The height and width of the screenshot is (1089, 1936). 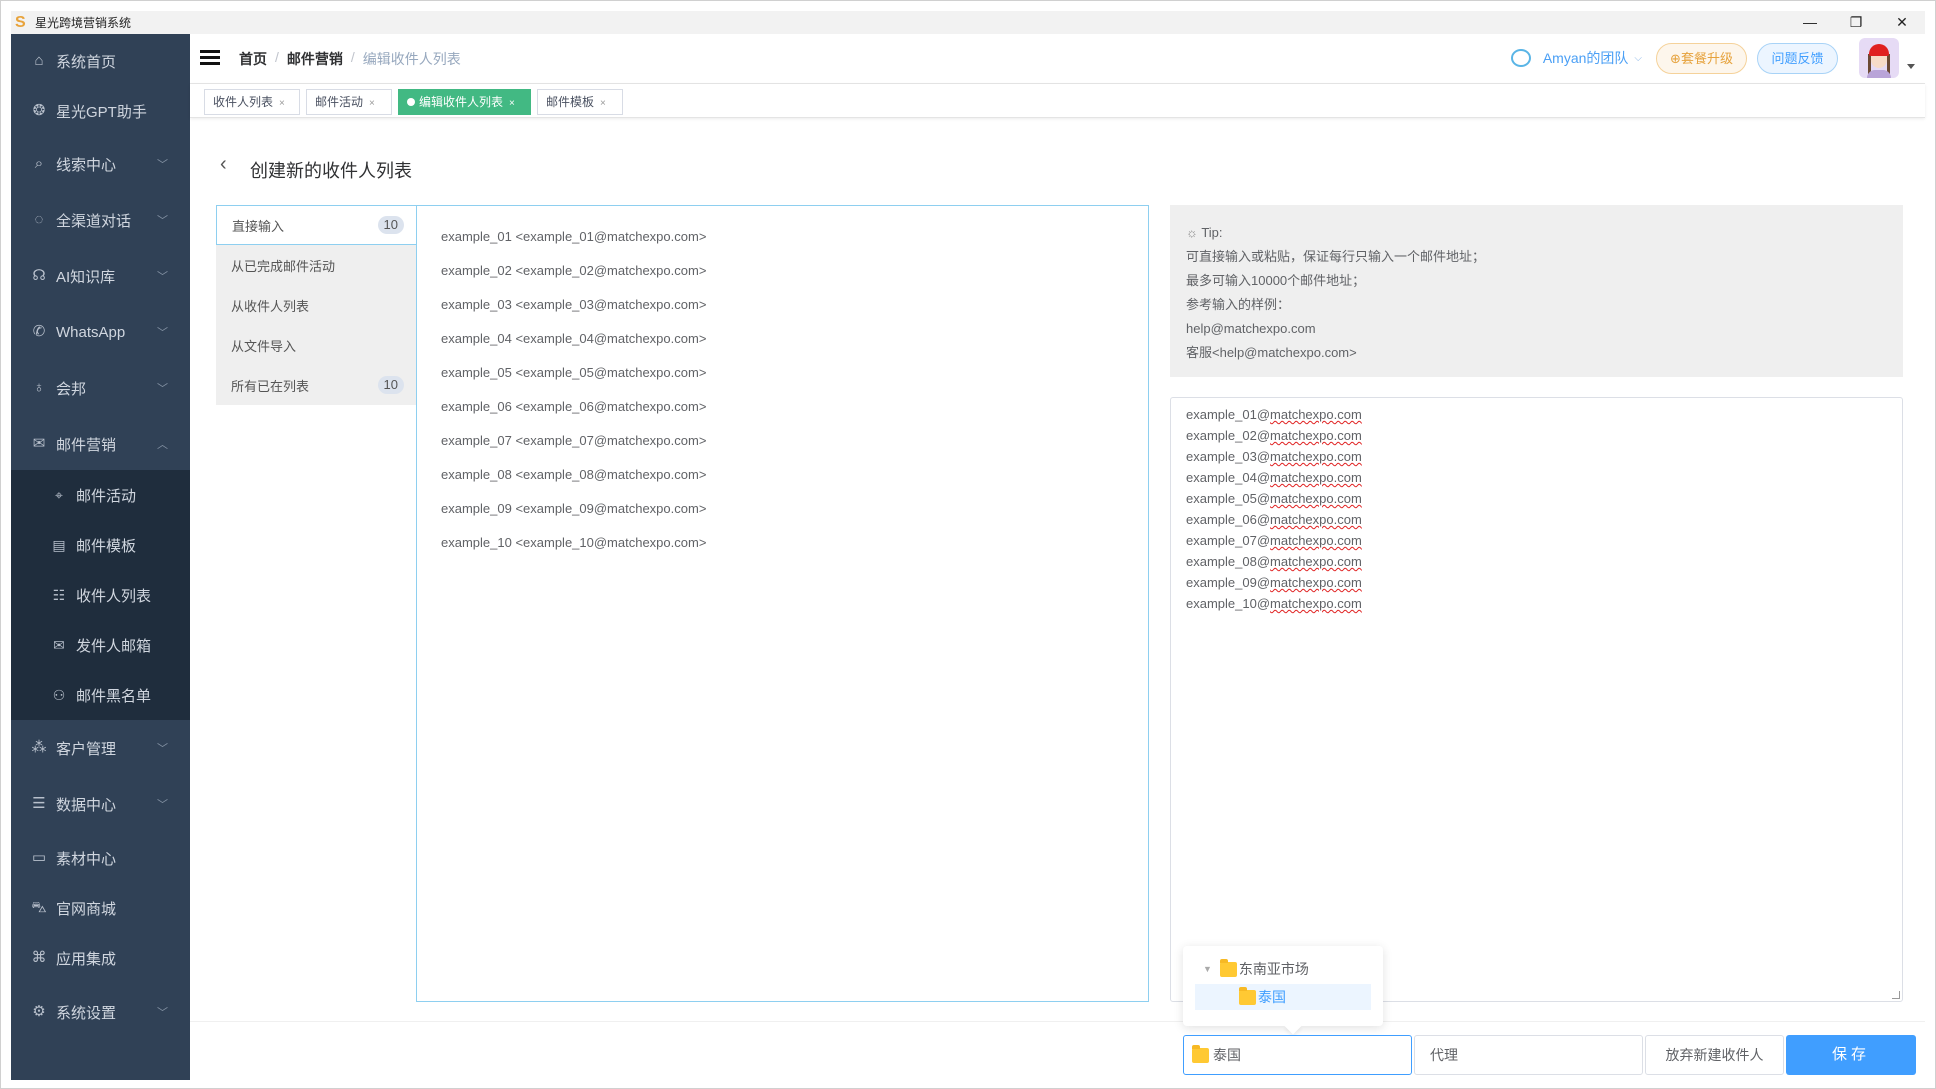 I want to click on breadcrumb-home: 首页, so click(x=253, y=59).